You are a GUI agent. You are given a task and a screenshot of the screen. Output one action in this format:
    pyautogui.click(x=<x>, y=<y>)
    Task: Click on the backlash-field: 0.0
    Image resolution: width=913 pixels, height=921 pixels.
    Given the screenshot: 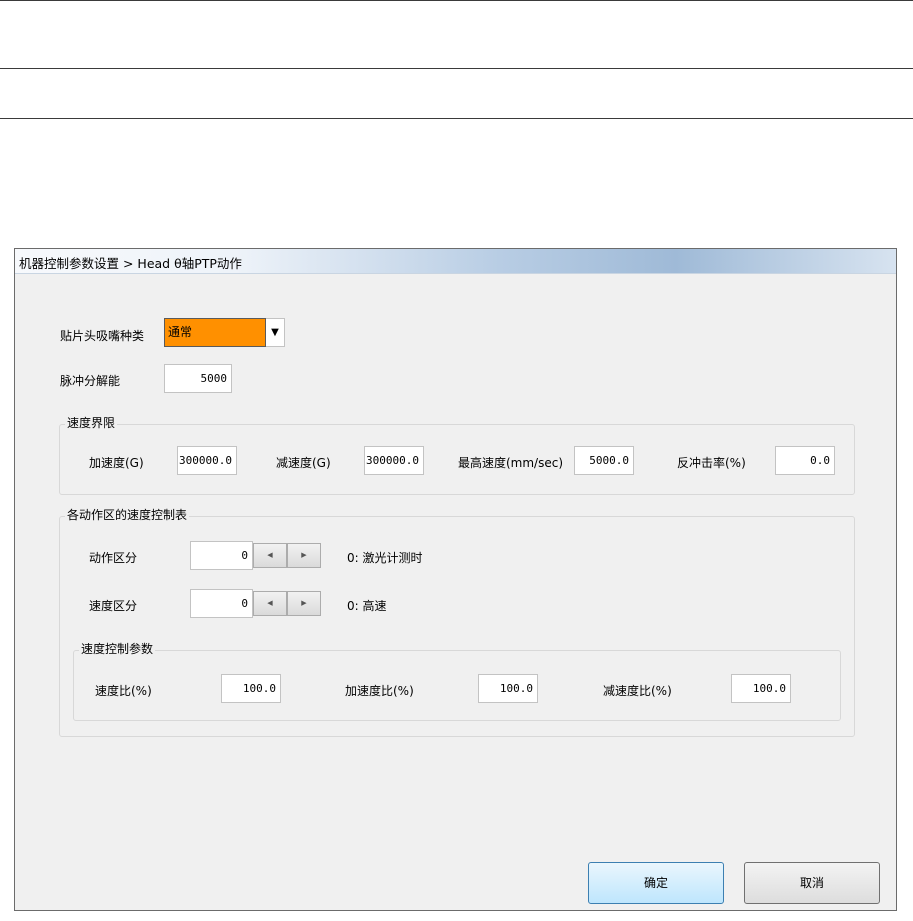 What is the action you would take?
    pyautogui.click(x=805, y=460)
    